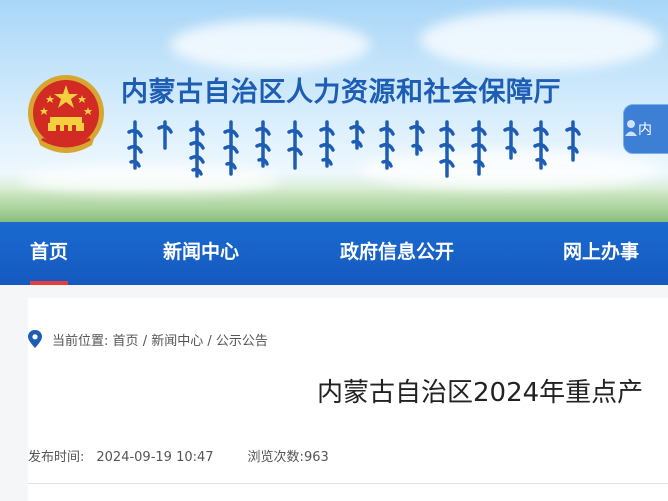 This screenshot has height=501, width=668. Describe the element at coordinates (631, 128) in the screenshot. I see `user-icon` at that location.